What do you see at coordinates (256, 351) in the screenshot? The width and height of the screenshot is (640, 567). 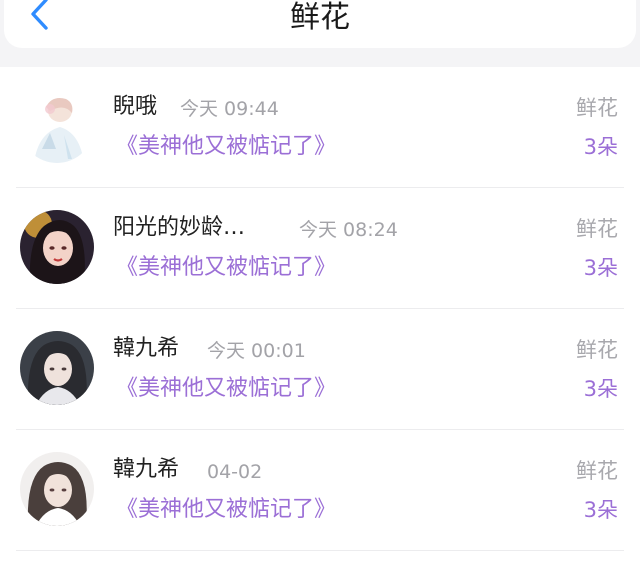 I see `sent-time: 今天 00:01` at bounding box center [256, 351].